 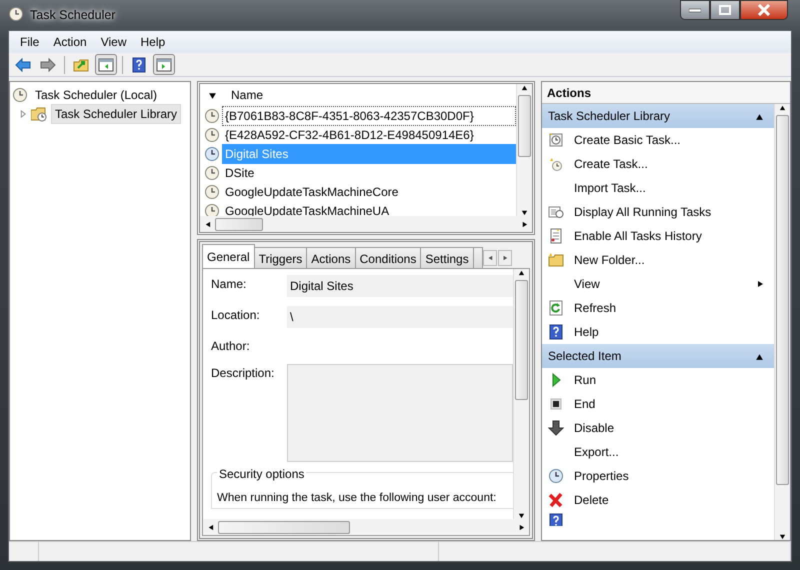 What do you see at coordinates (369, 134) in the screenshot?
I see `task-row: {E428A592-CF32-4B61-8D12-E498450914E6}` at bounding box center [369, 134].